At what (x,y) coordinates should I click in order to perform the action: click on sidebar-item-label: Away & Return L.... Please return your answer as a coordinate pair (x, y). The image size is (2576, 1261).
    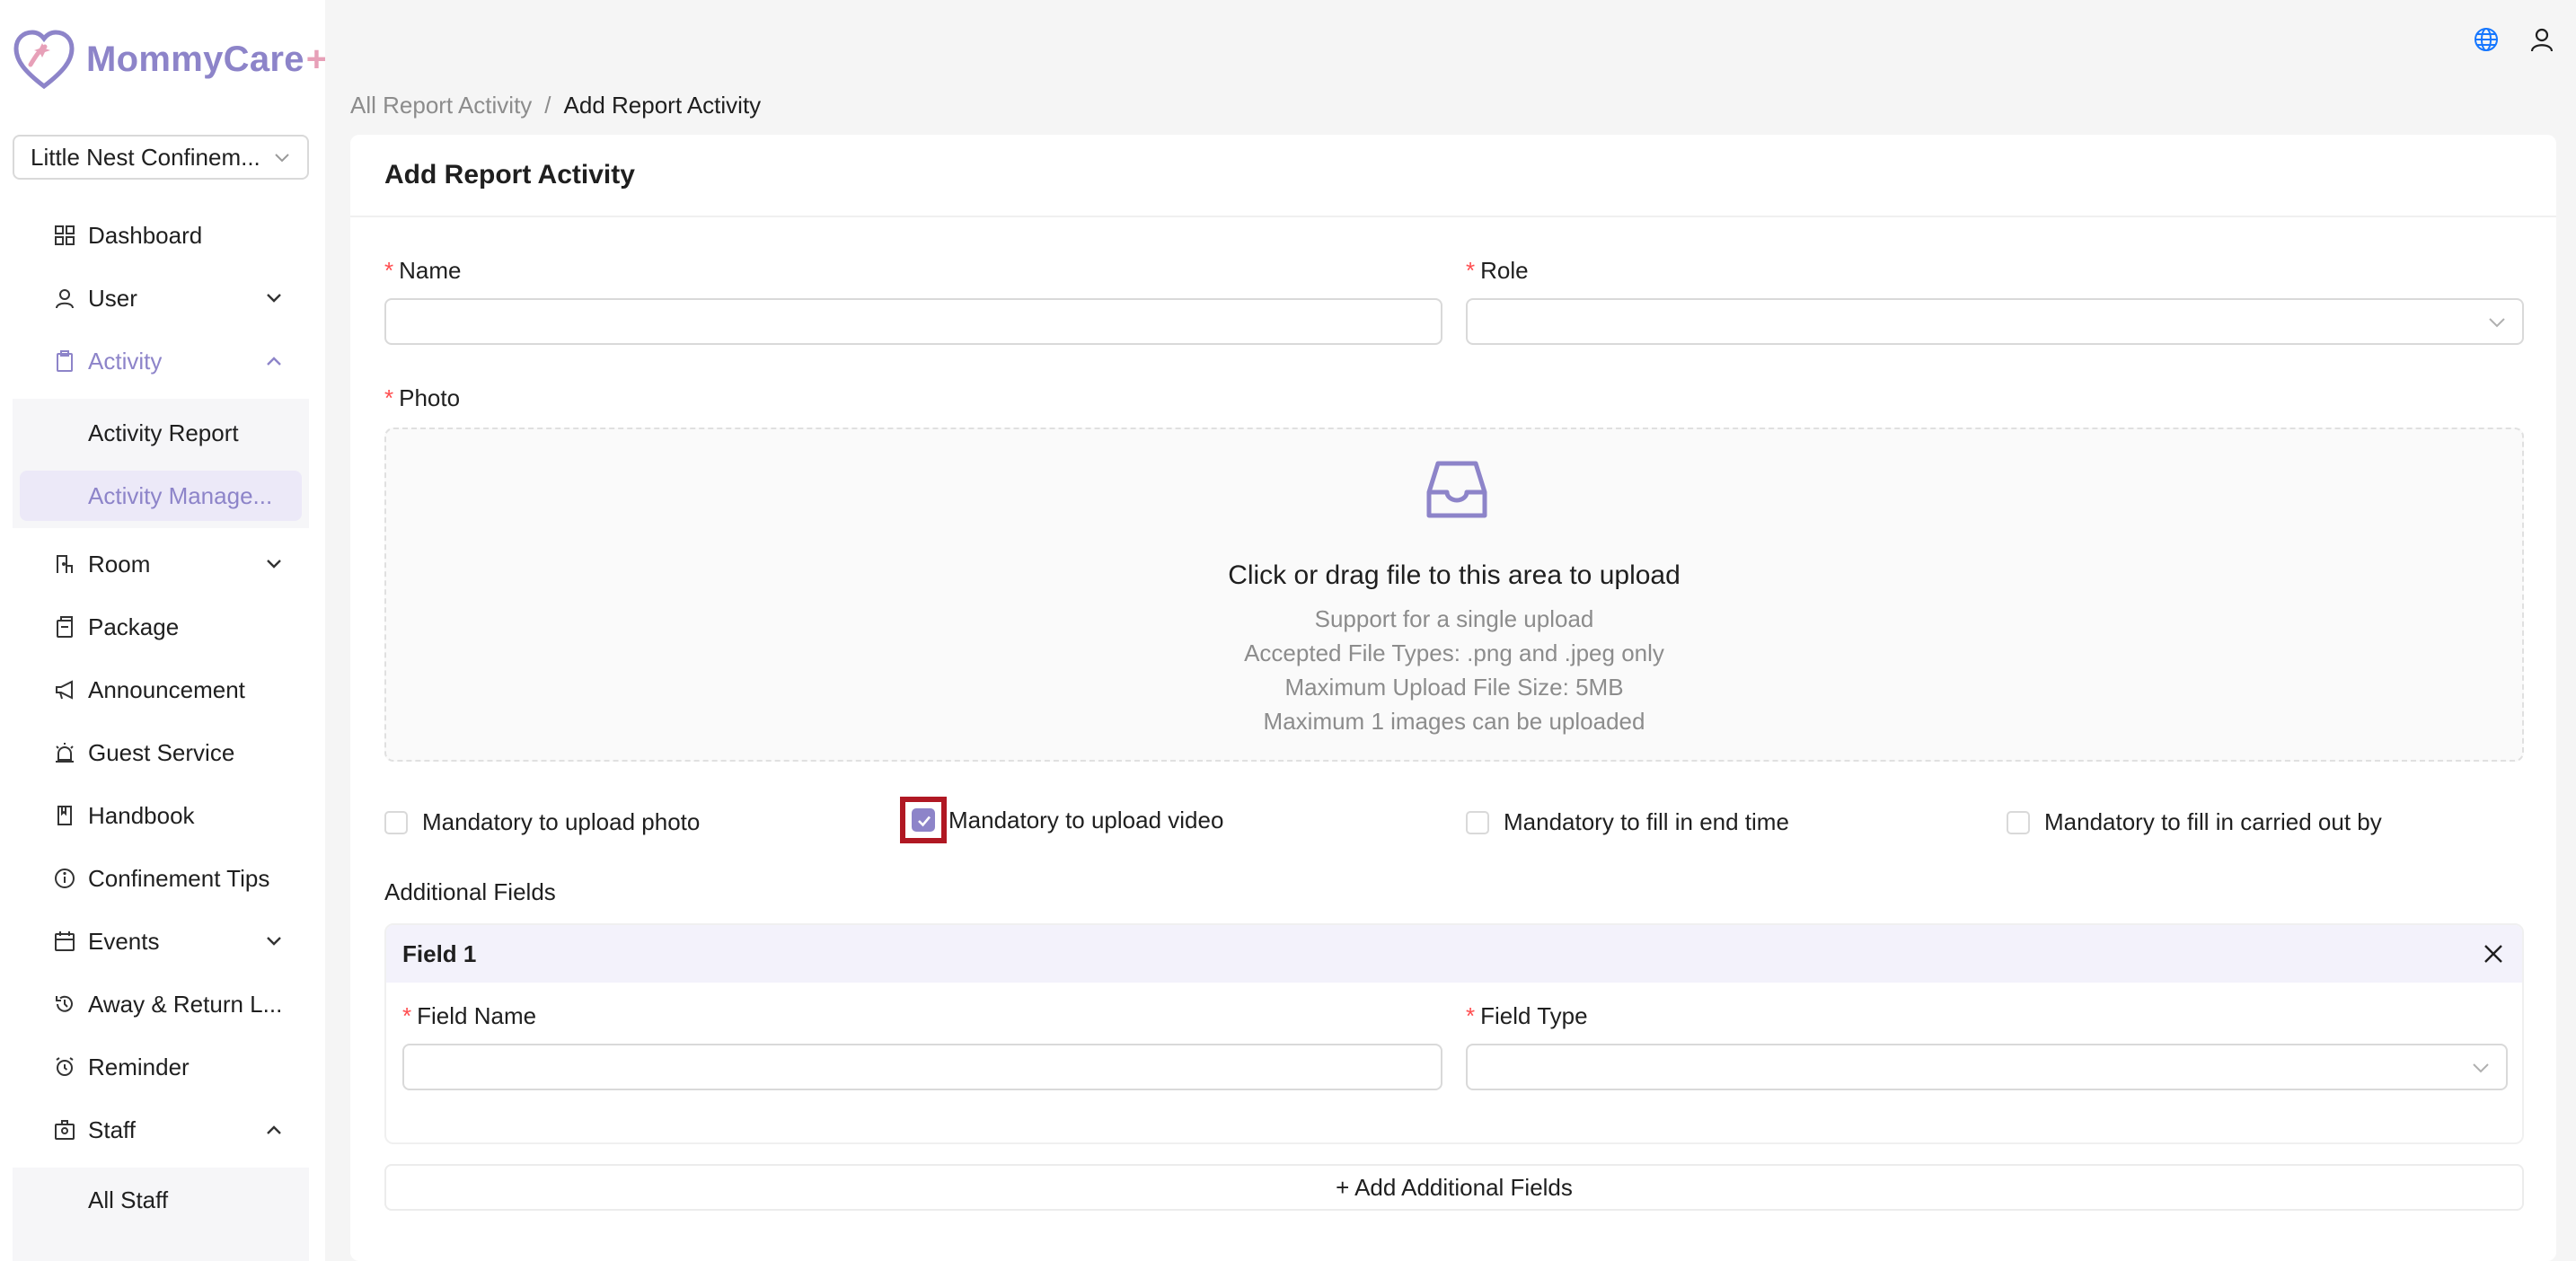
    Looking at the image, I should click on (185, 1004).